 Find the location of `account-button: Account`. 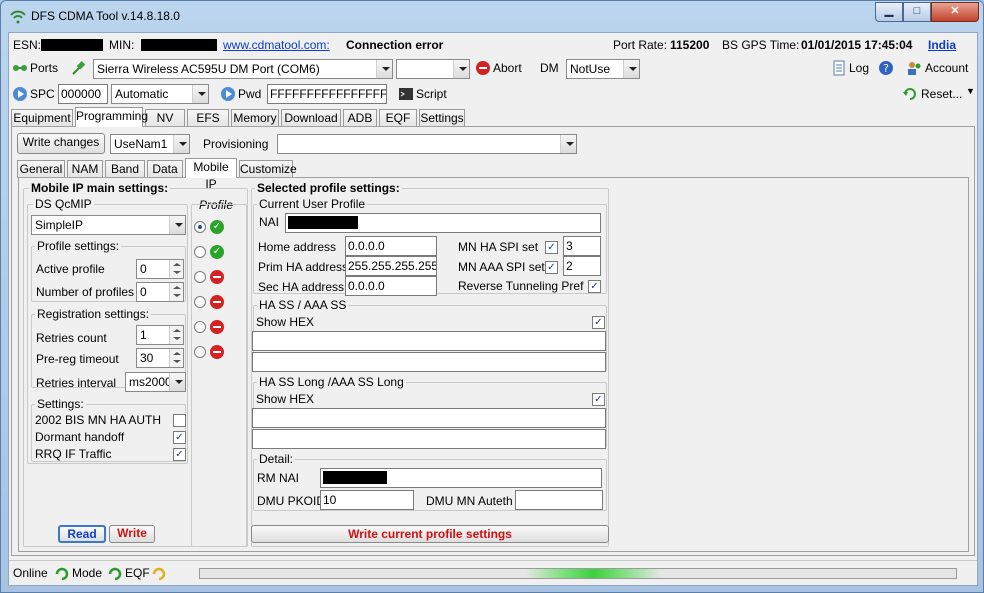

account-button: Account is located at coordinates (946, 68).